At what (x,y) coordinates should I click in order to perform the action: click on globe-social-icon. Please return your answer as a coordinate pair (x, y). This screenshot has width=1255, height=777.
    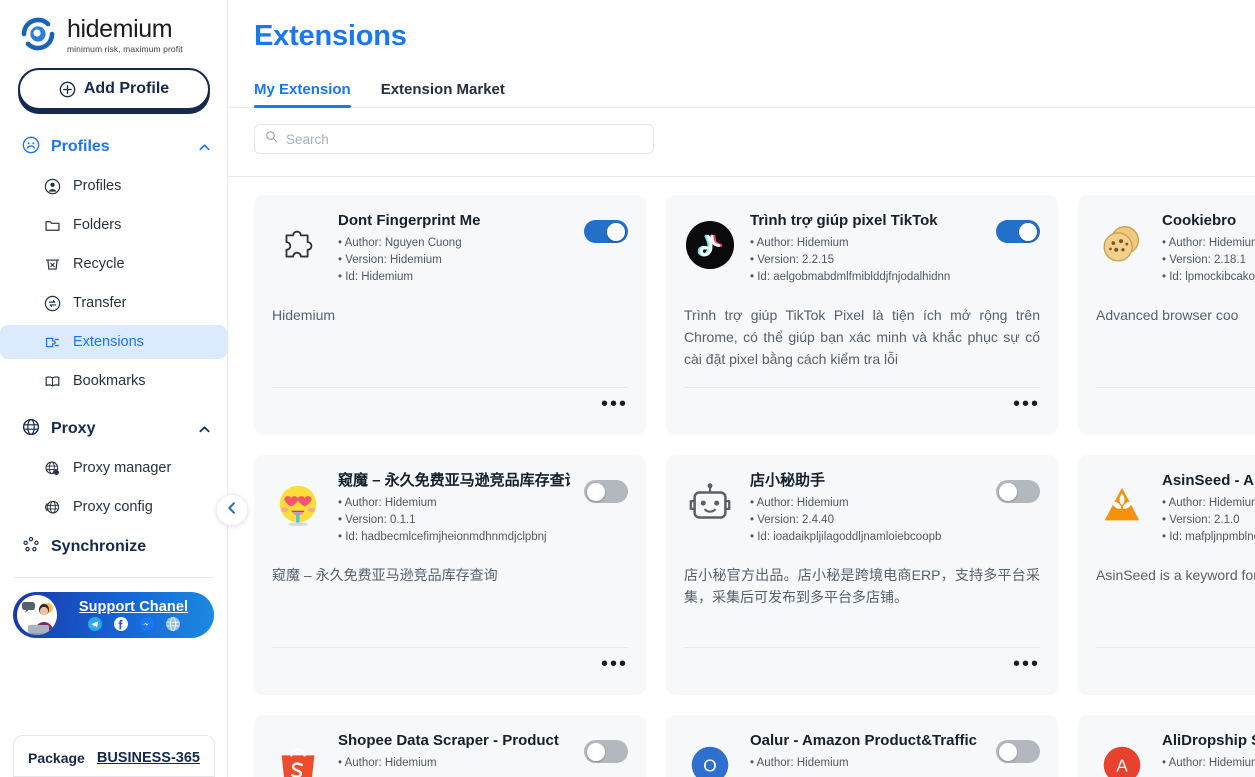
    Looking at the image, I should click on (172, 624).